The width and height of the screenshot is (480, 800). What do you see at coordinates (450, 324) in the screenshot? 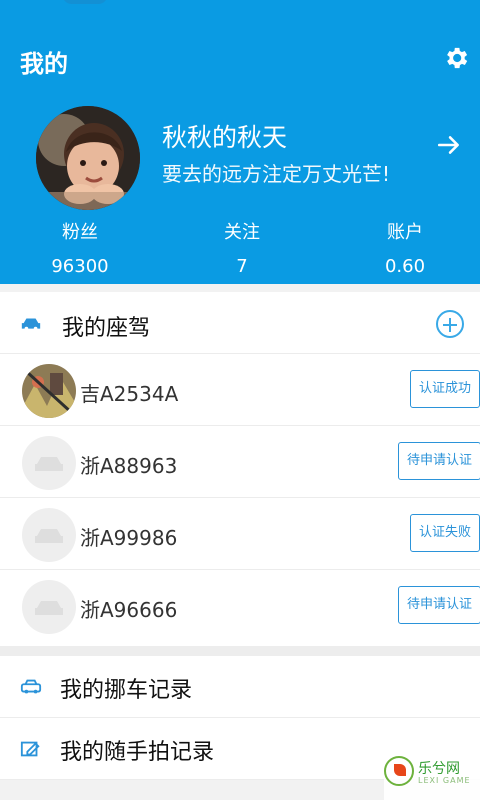
I see `add-car-button` at bounding box center [450, 324].